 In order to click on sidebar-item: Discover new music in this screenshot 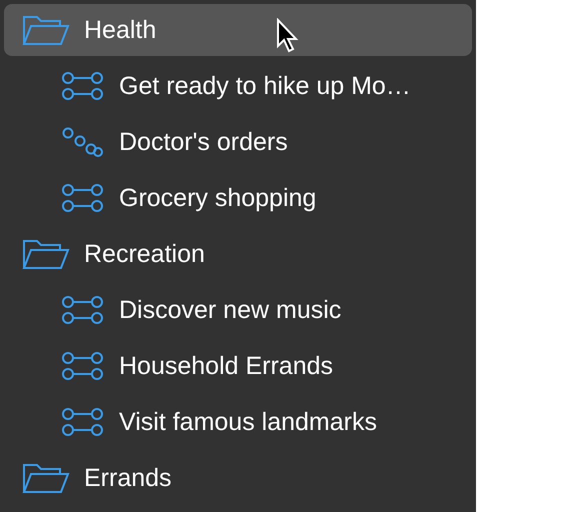, I will do `click(238, 310)`.